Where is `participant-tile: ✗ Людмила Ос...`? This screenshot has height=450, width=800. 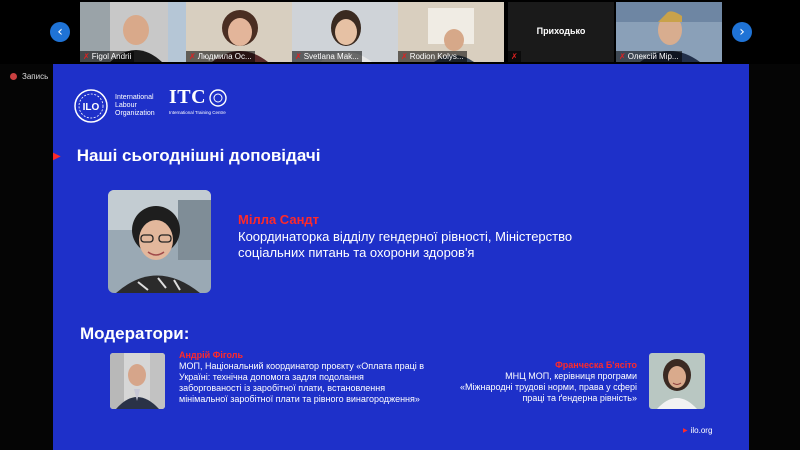
participant-tile: ✗ Людмила Ос... is located at coordinates (239, 32).